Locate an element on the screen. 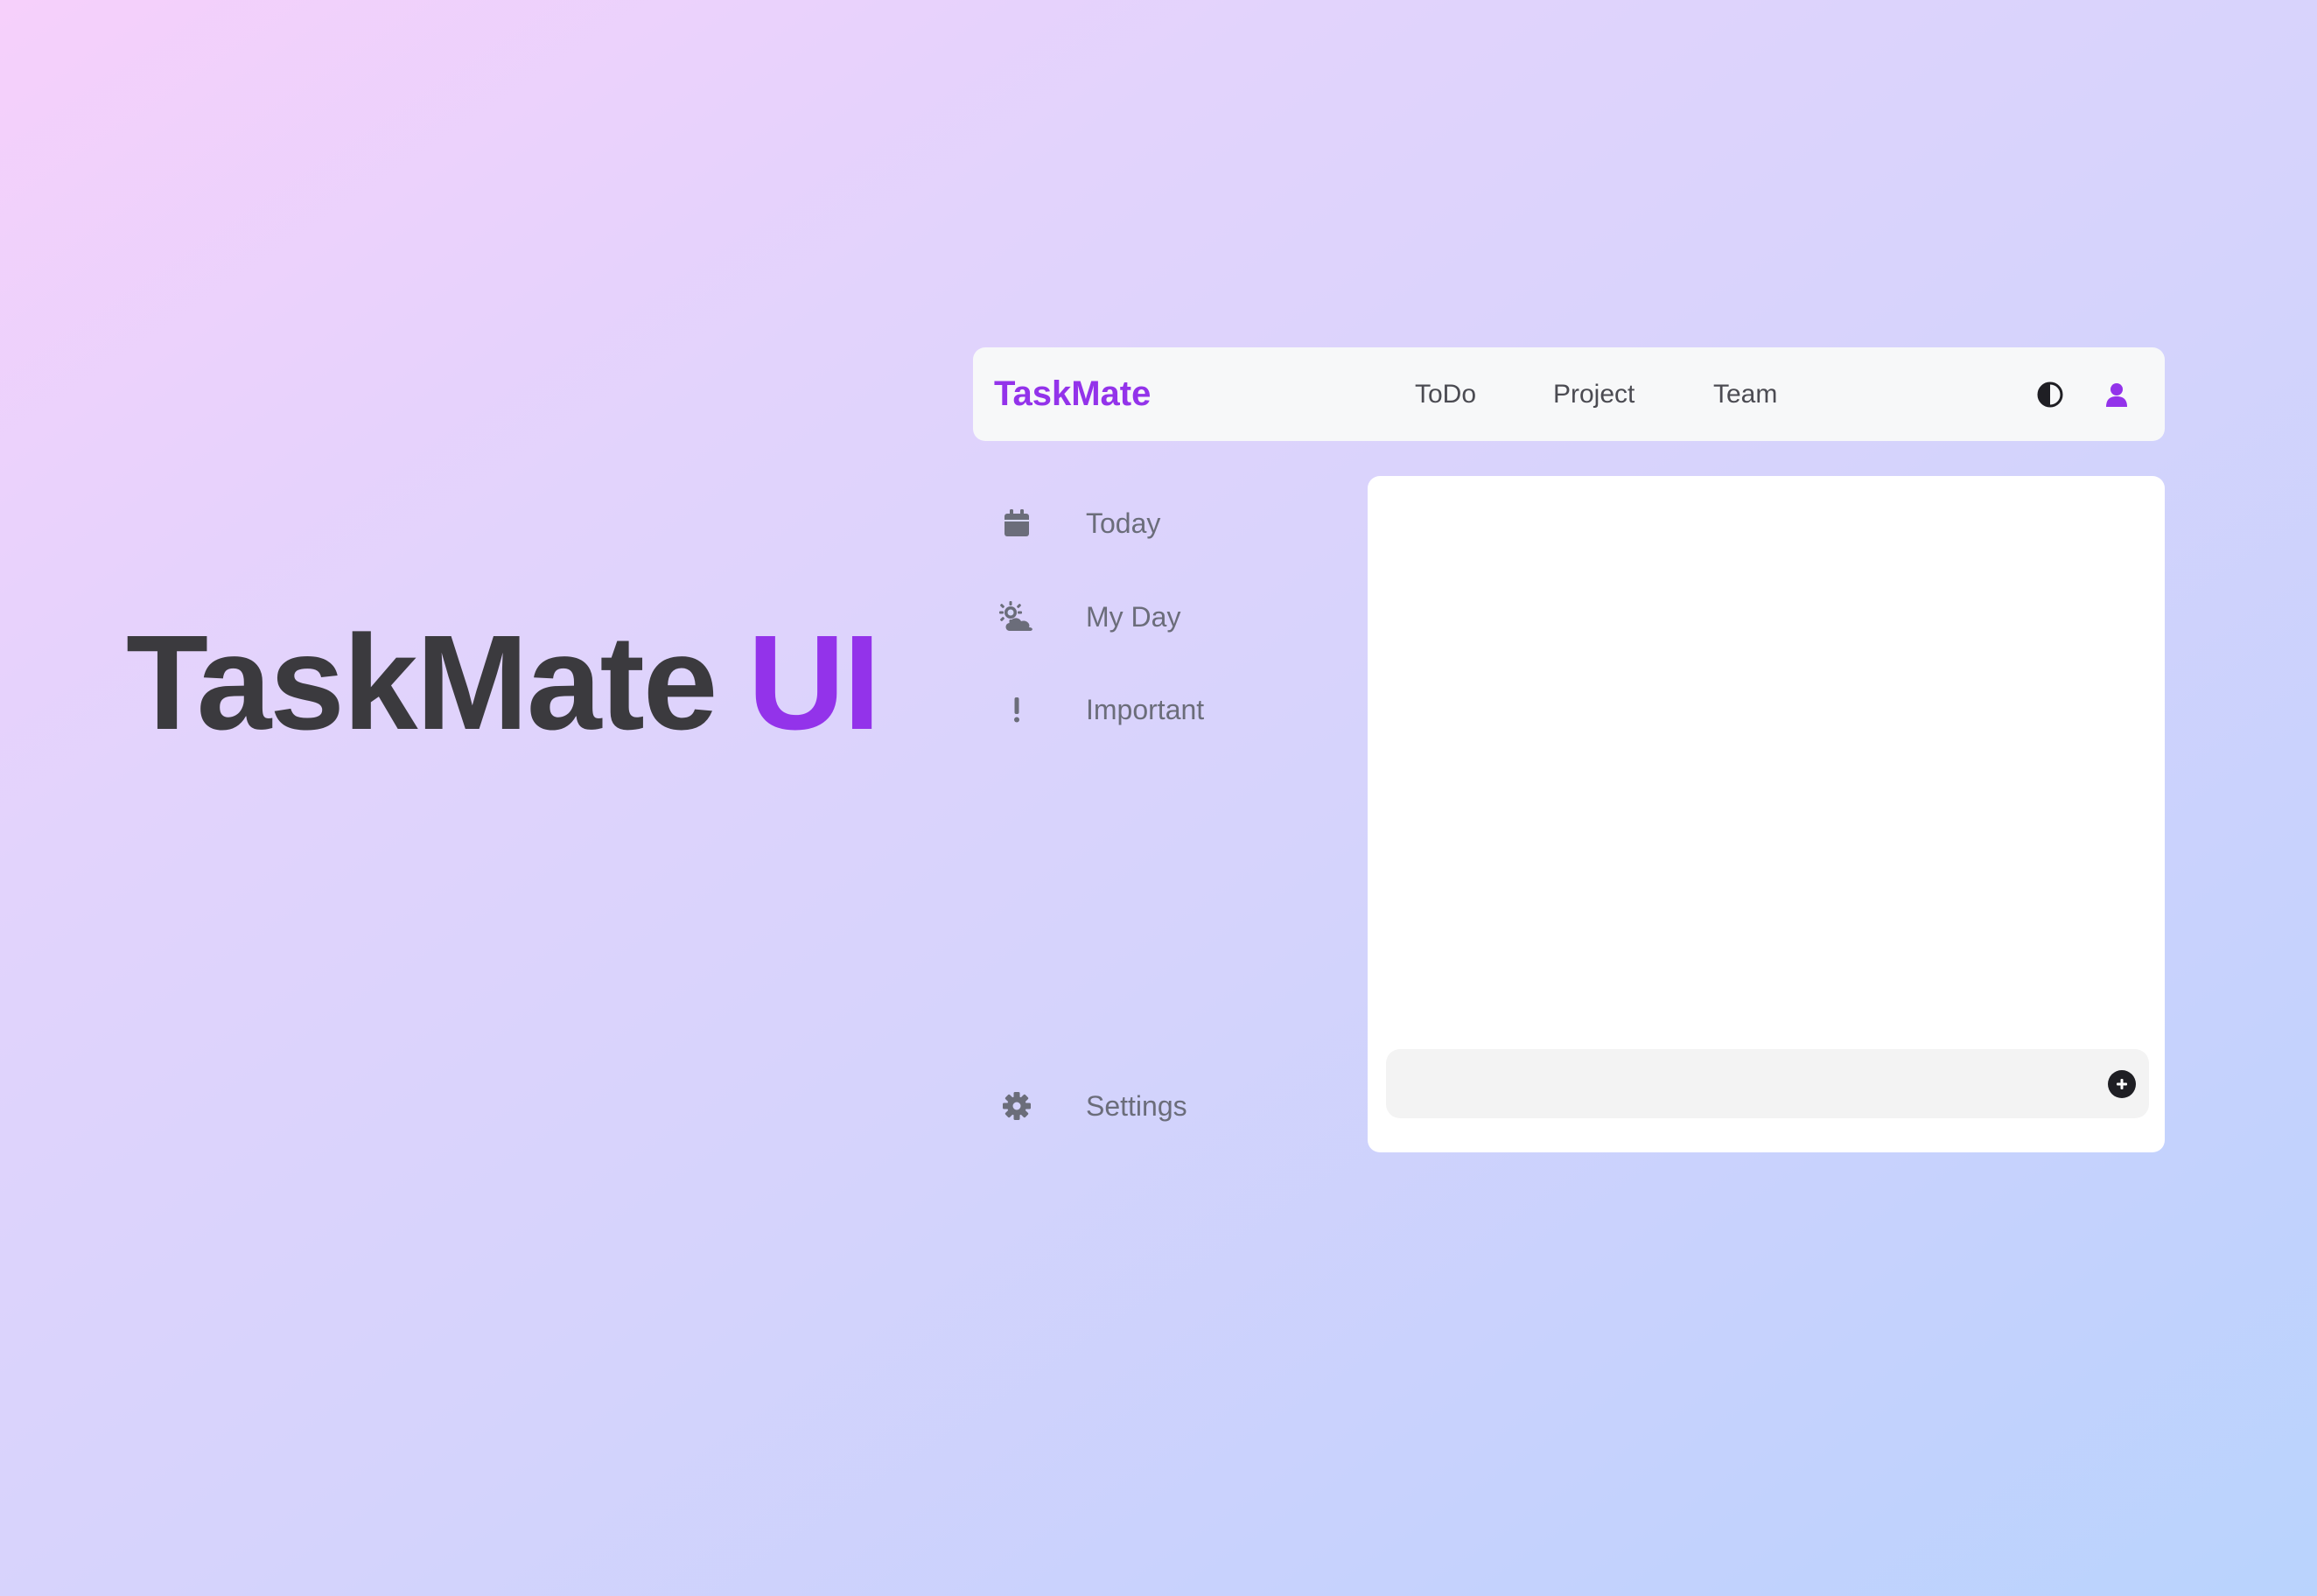 The width and height of the screenshot is (2317, 1596). sidebar-item-important: Important is located at coordinates (1148, 710).